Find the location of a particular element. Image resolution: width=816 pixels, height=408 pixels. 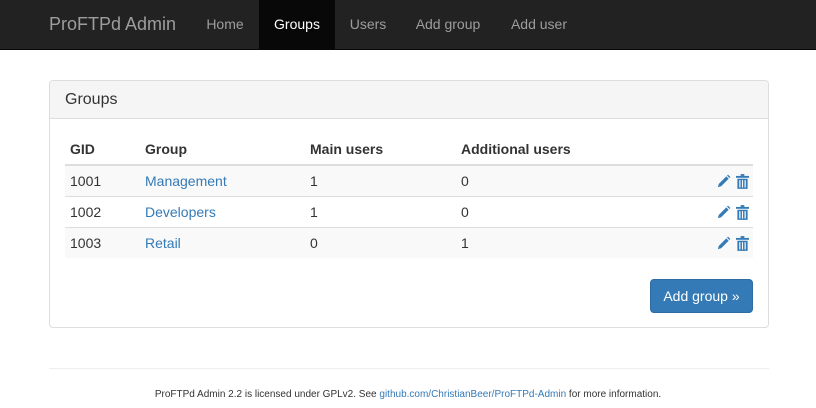

cell-group: Developers is located at coordinates (222, 211).